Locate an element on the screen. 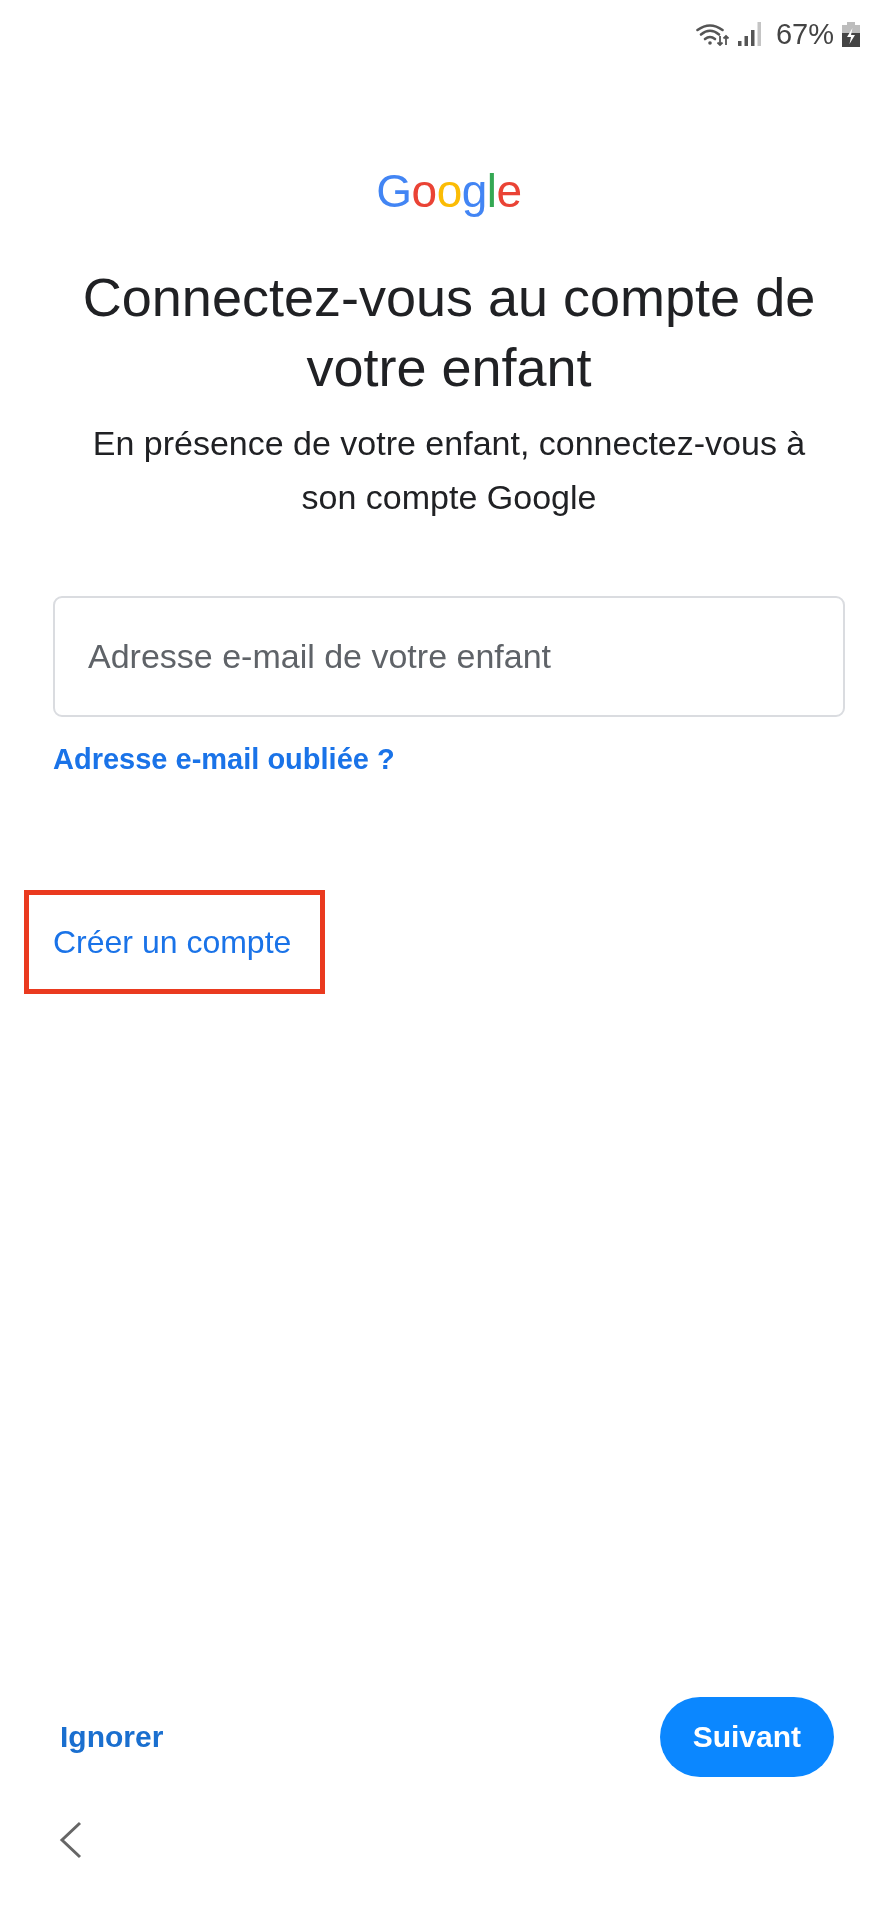 This screenshot has width=895, height=1920. battery-percentage: 67% is located at coordinates (804, 34).